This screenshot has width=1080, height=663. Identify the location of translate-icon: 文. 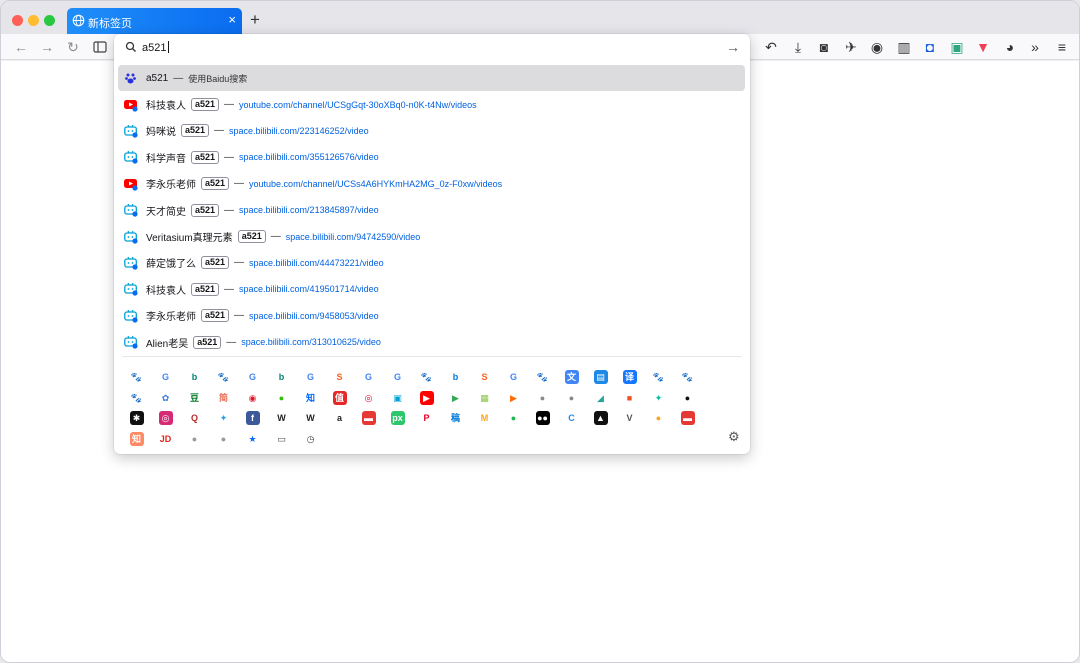
(571, 377).